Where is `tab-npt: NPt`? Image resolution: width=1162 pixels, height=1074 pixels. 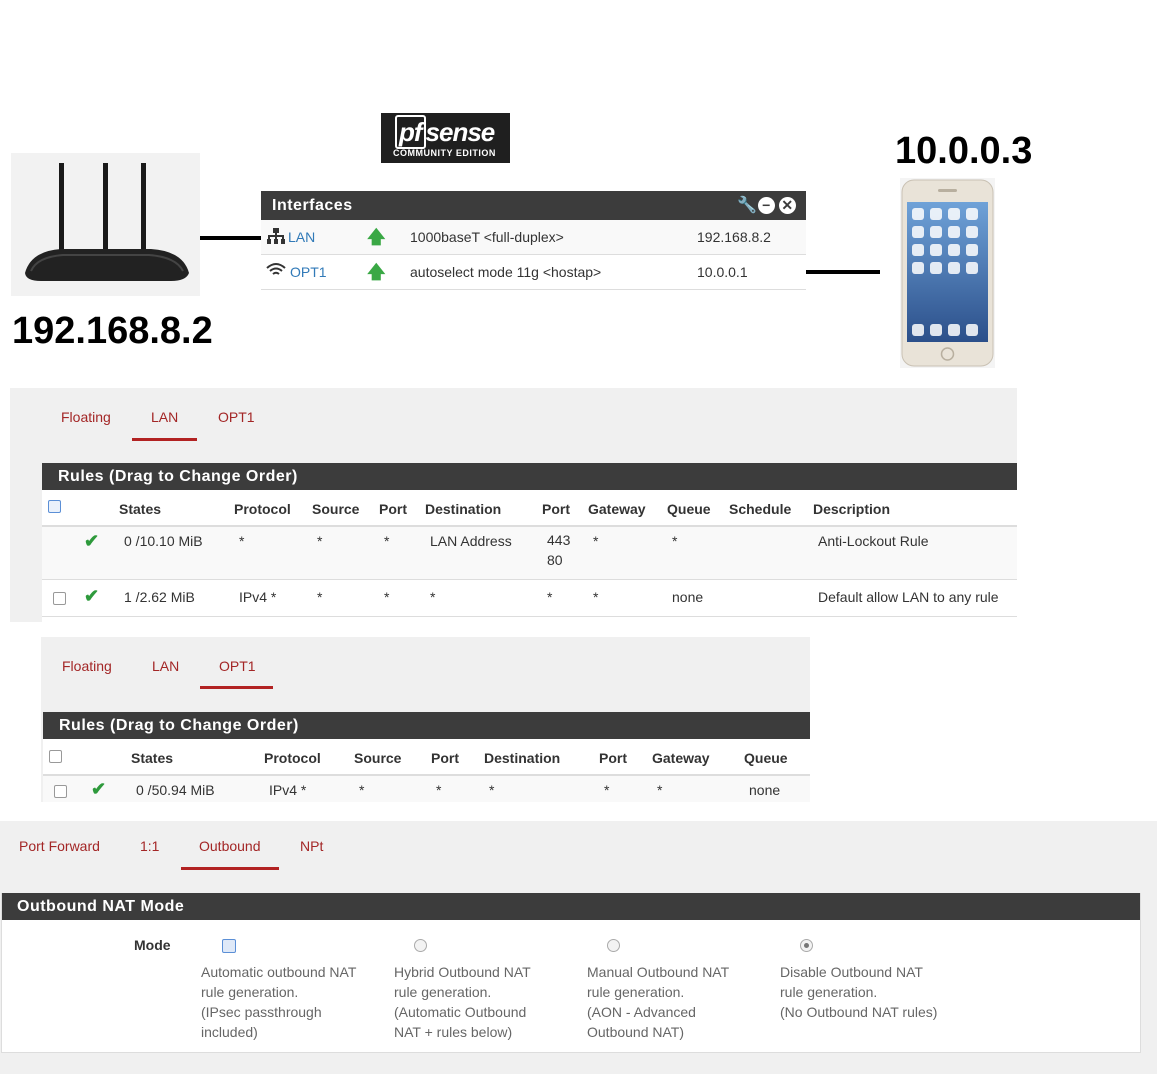
tab-npt: NPt is located at coordinates (311, 846).